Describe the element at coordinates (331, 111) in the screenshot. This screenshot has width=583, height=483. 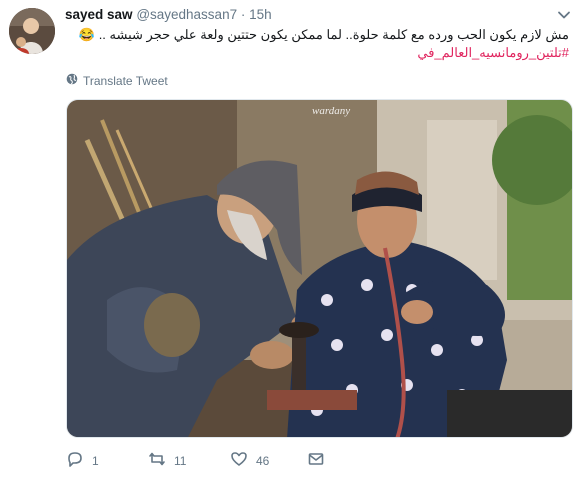
I see `photo-watermark: wardany` at that location.